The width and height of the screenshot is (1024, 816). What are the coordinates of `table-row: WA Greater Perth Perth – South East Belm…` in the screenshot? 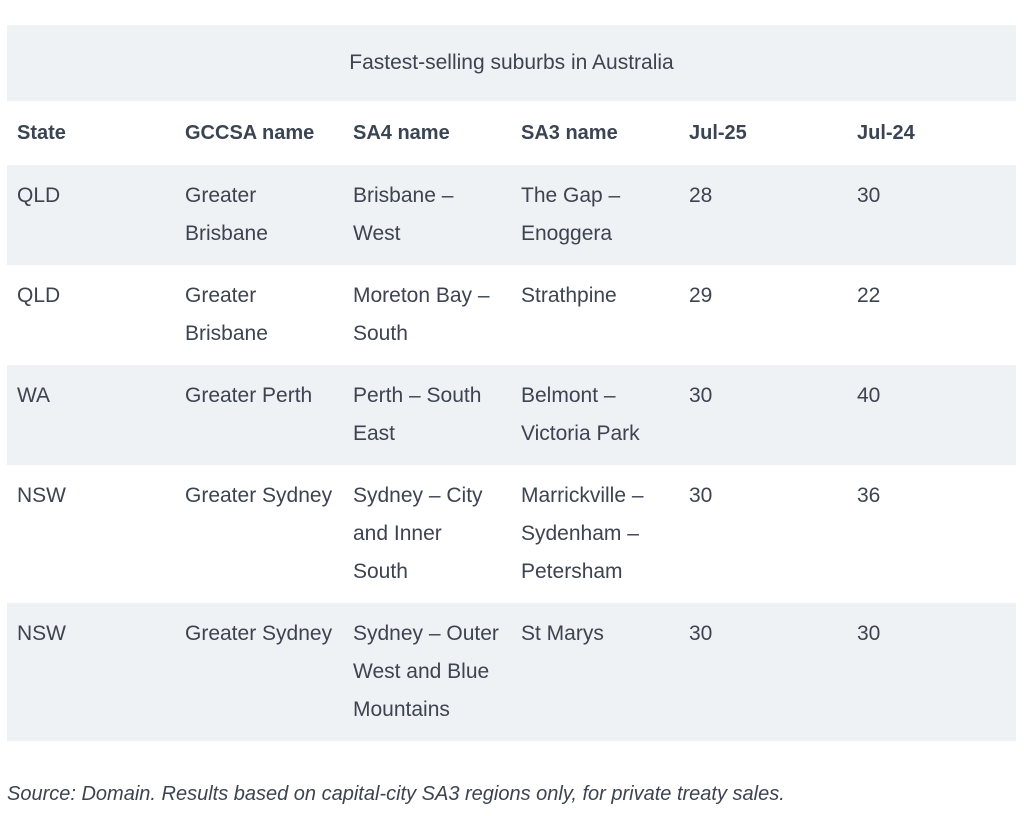 It's located at (511, 415).